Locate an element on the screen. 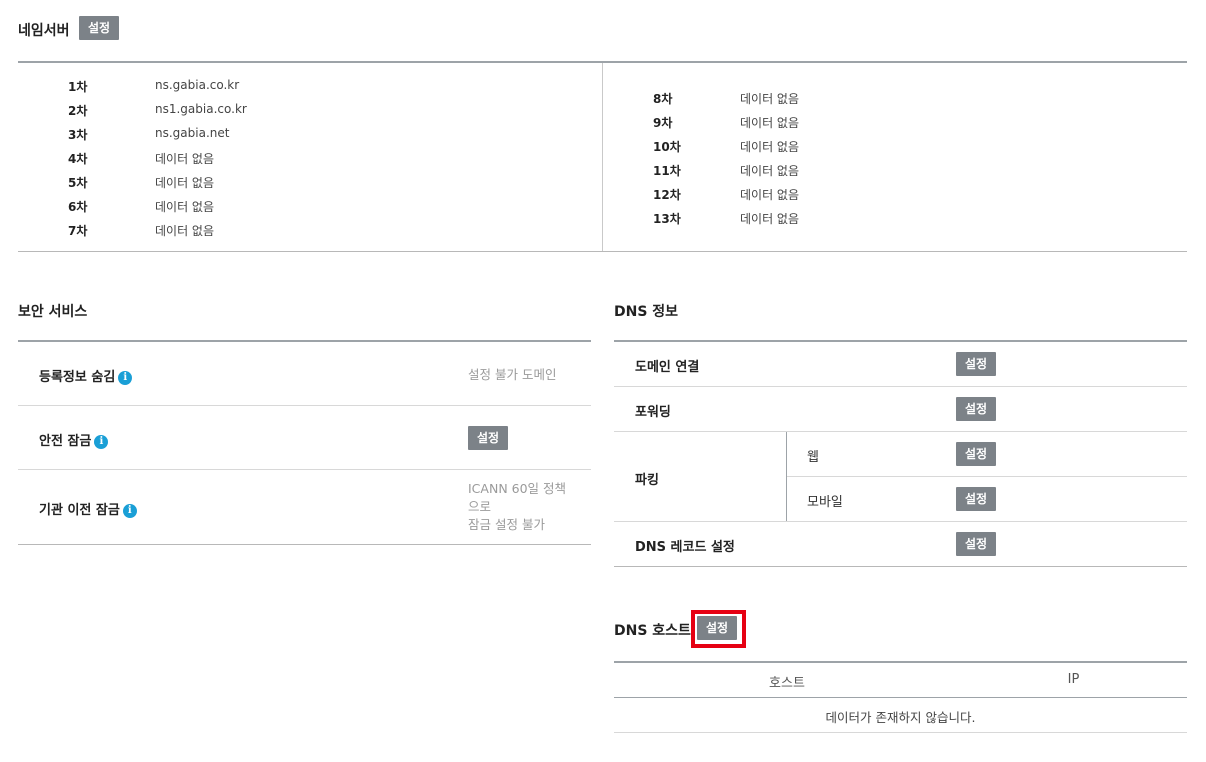 This screenshot has height=762, width=1206. highlight-box is located at coordinates (718, 629).